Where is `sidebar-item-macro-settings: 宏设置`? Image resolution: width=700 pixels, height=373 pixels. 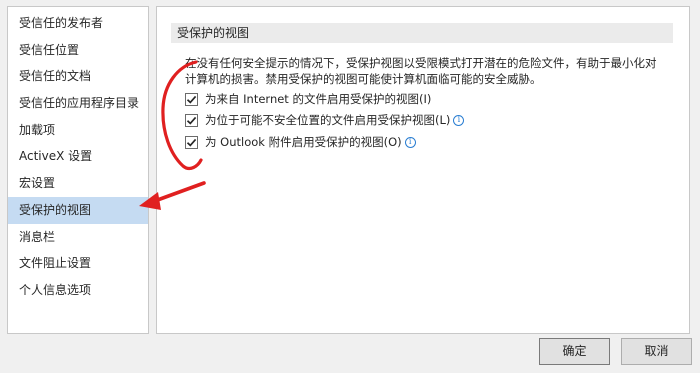
sidebar-item-macro-settings: 宏设置 is located at coordinates (78, 183).